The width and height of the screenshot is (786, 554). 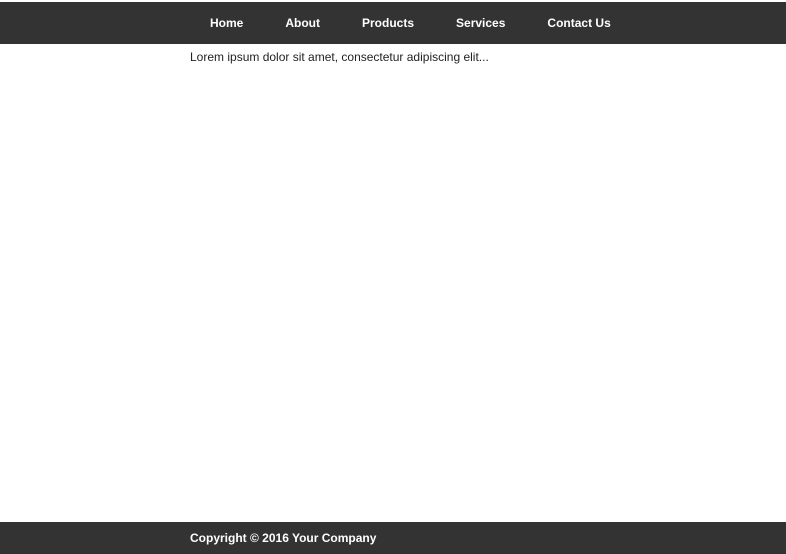 I want to click on nav-item-contact-us: Contact Us, so click(x=578, y=23).